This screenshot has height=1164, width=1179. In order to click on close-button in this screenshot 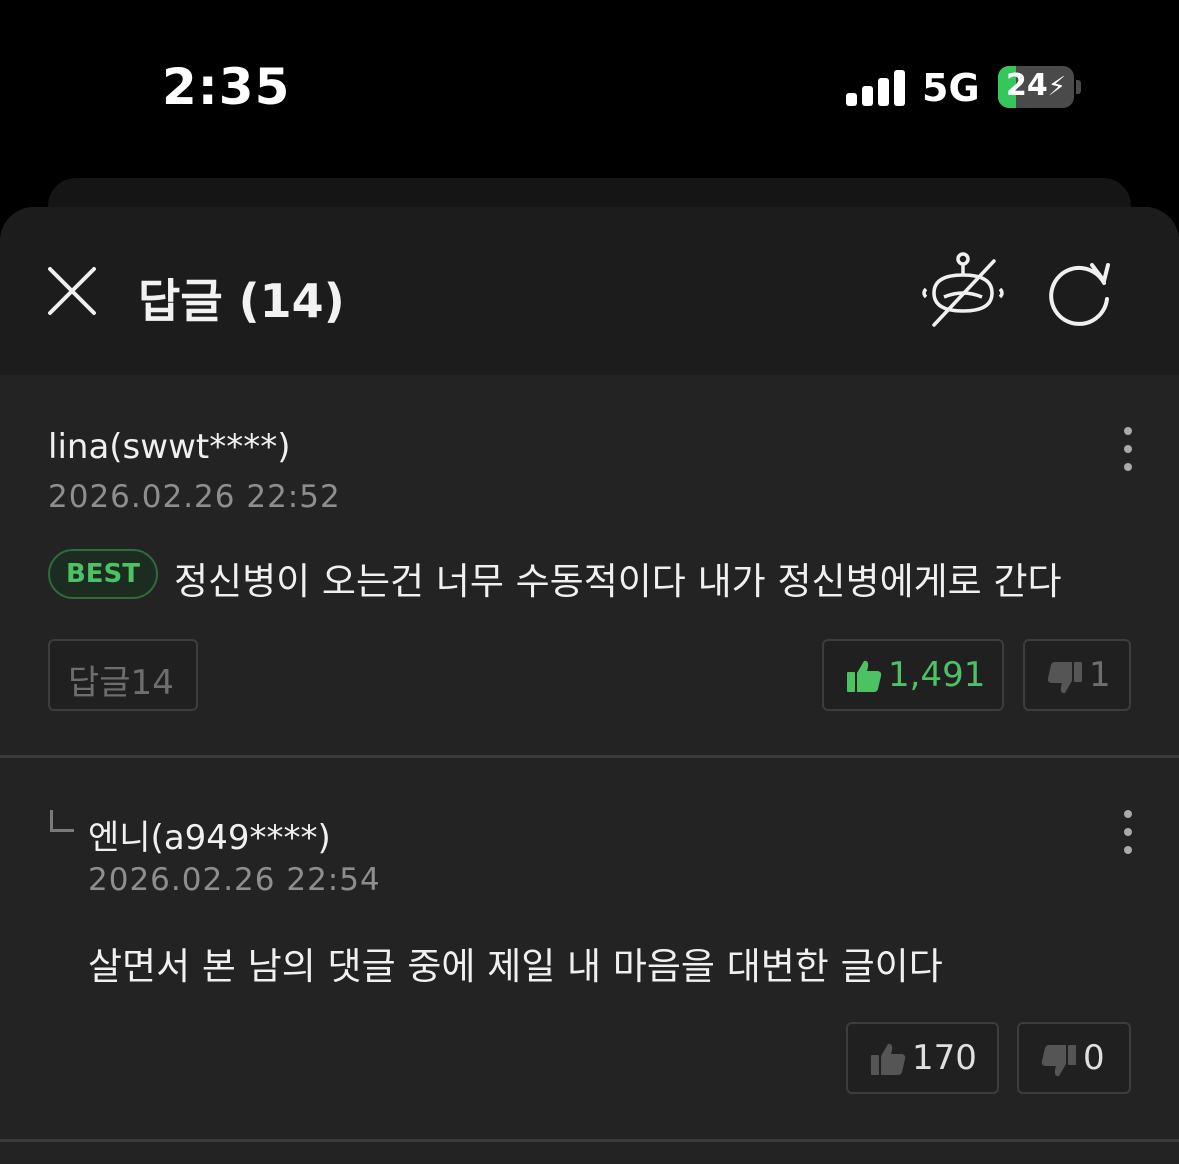, I will do `click(72, 291)`.